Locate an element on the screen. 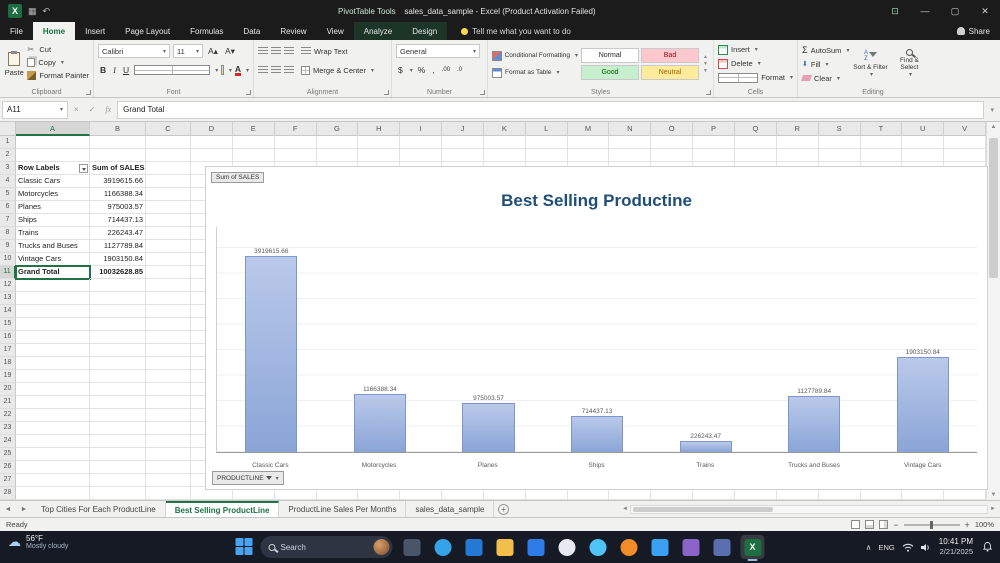 The height and width of the screenshot is (563, 1000). name-box: A11 ▾ is located at coordinates (35, 109).